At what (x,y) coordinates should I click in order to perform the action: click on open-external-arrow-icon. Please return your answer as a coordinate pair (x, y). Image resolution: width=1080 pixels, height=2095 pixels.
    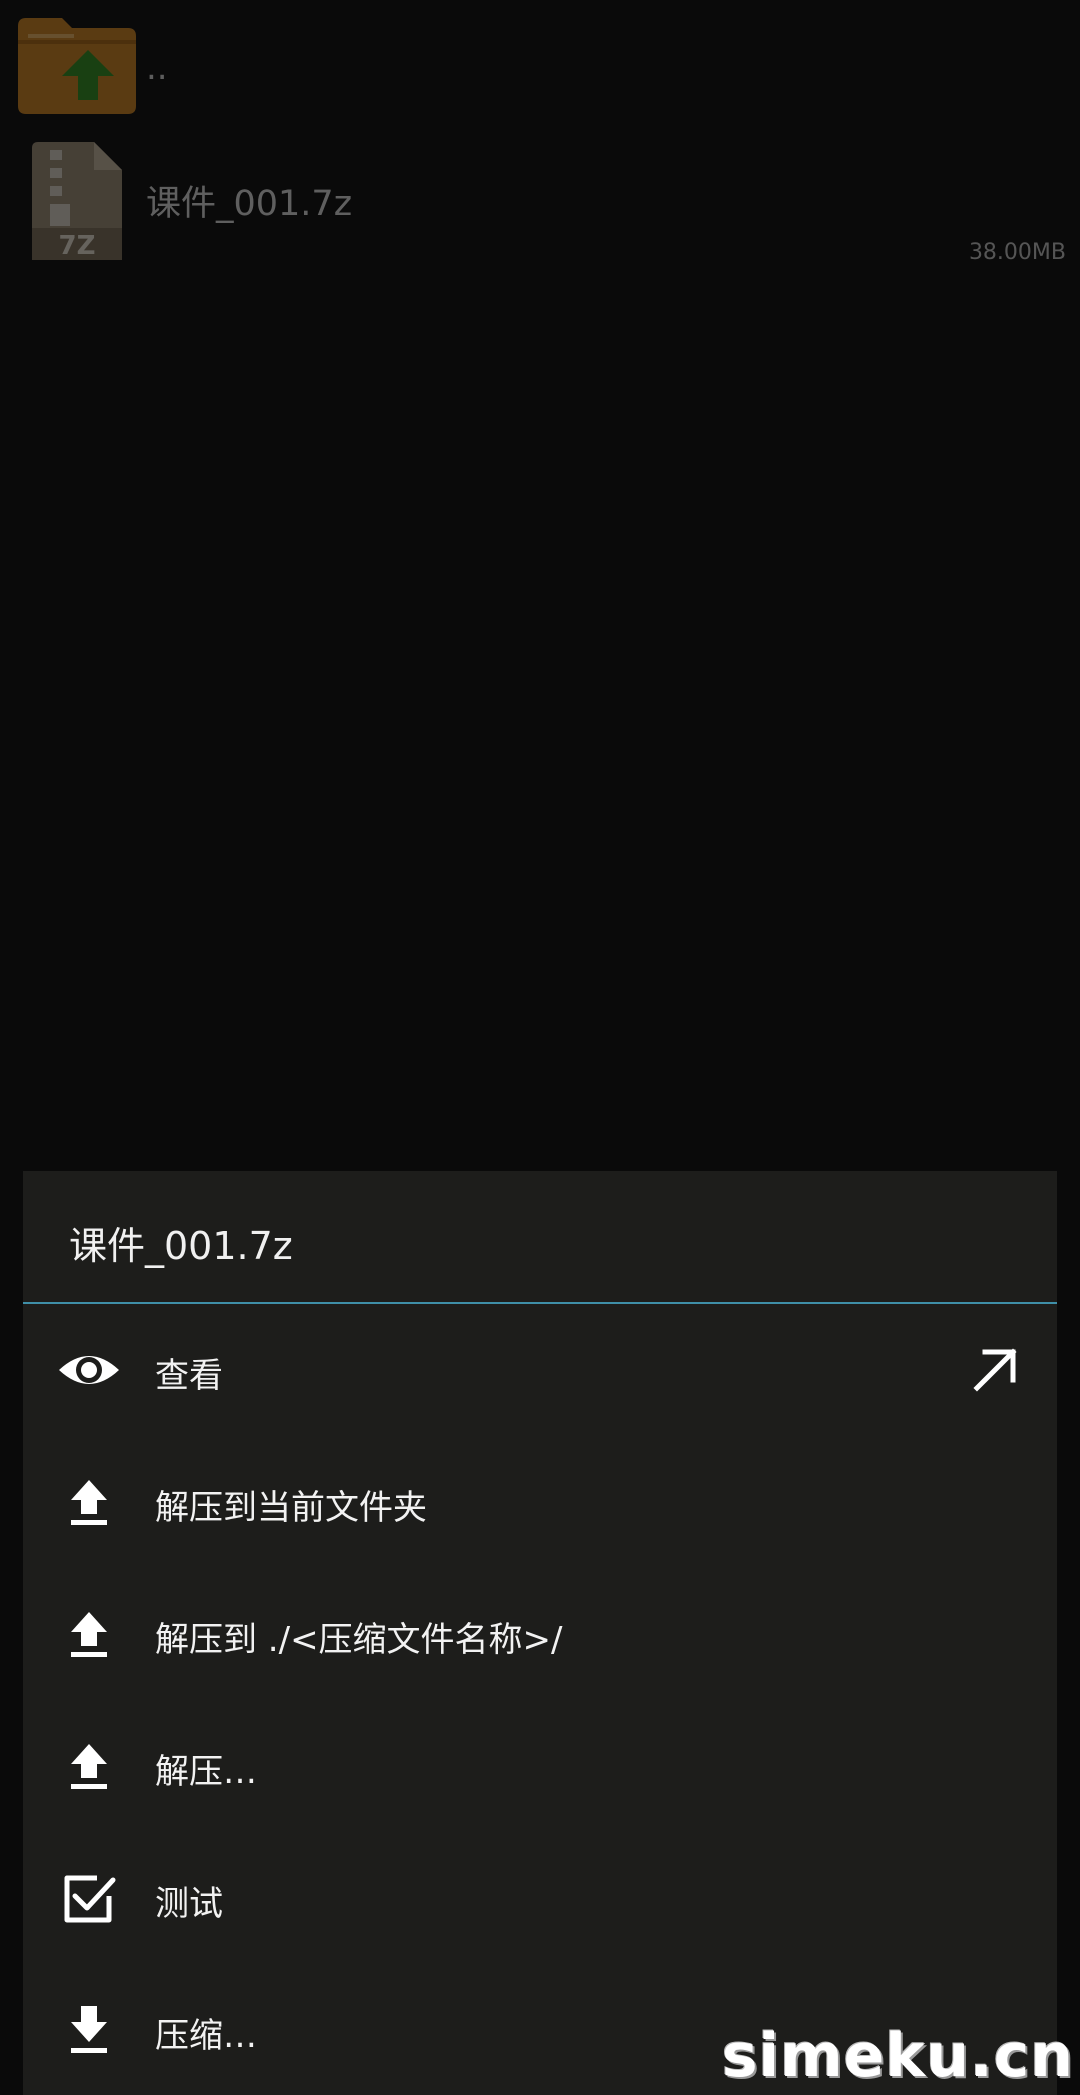
    Looking at the image, I should click on (995, 1370).